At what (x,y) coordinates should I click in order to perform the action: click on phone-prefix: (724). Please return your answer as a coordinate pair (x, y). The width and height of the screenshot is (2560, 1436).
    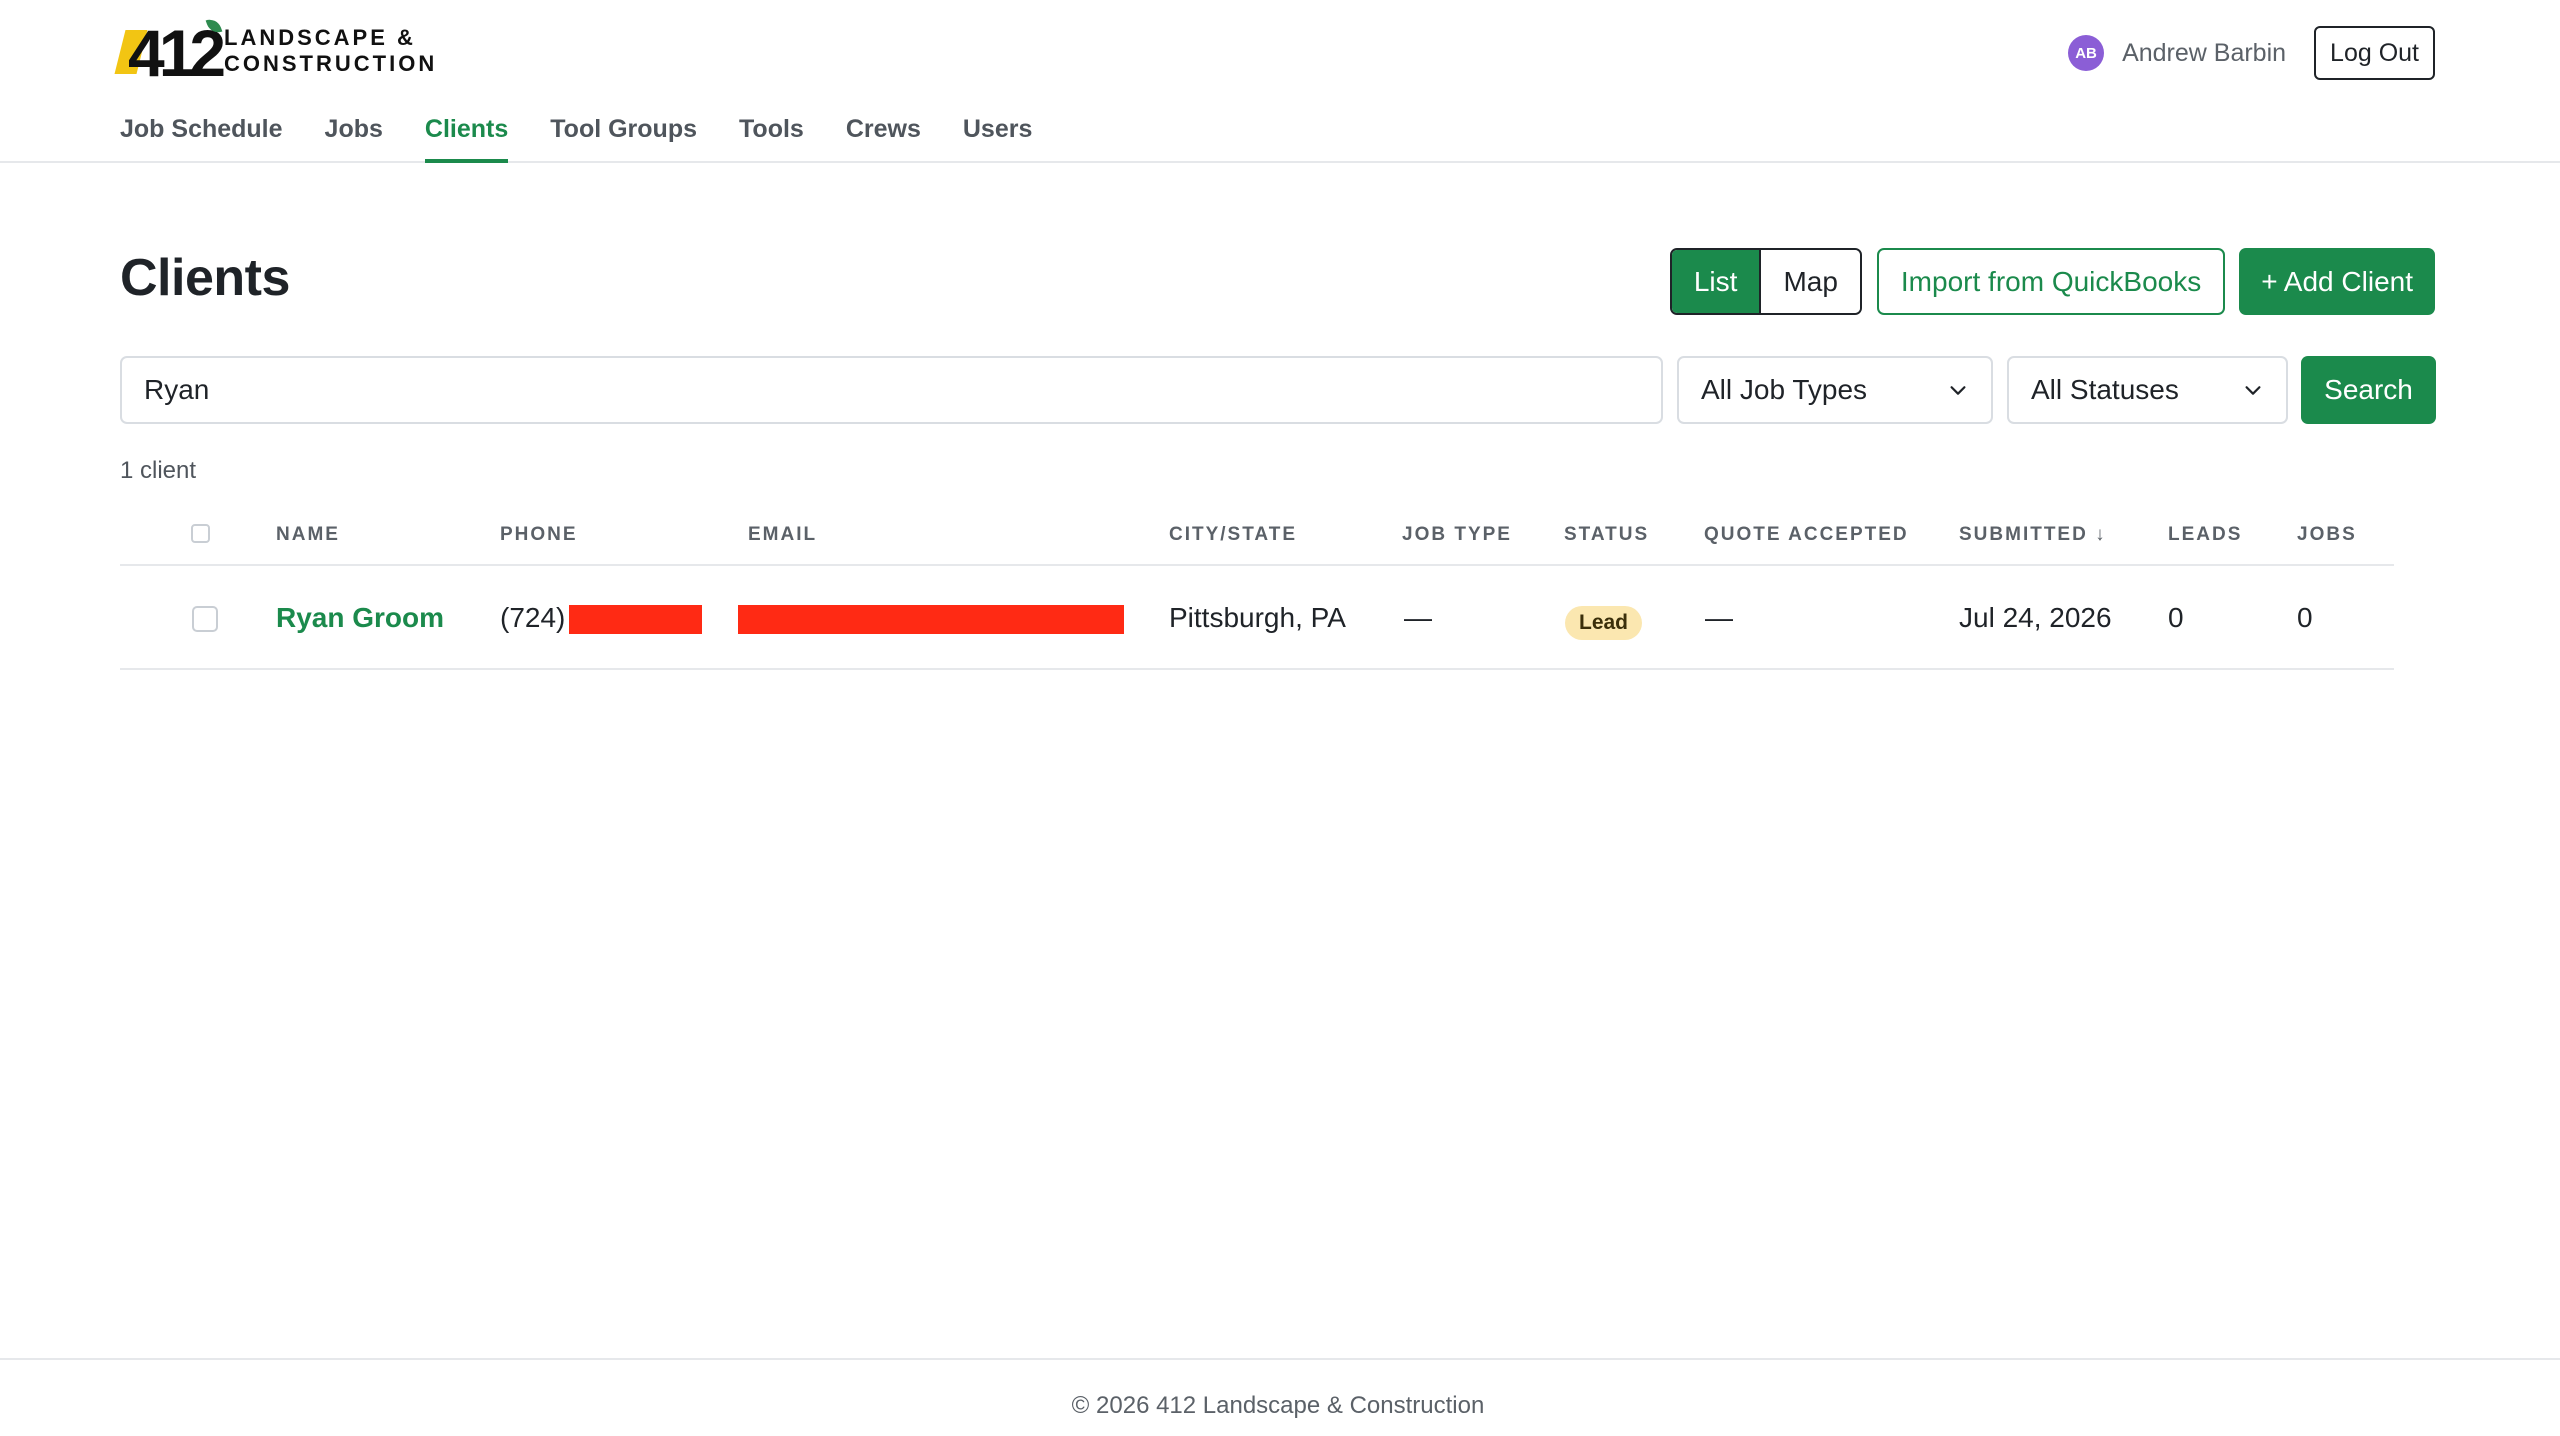
    Looking at the image, I should click on (533, 617).